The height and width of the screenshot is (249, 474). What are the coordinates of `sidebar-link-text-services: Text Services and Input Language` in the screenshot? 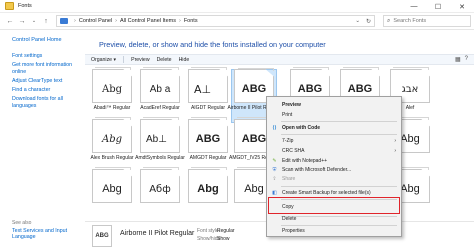 It's located at (47, 234).